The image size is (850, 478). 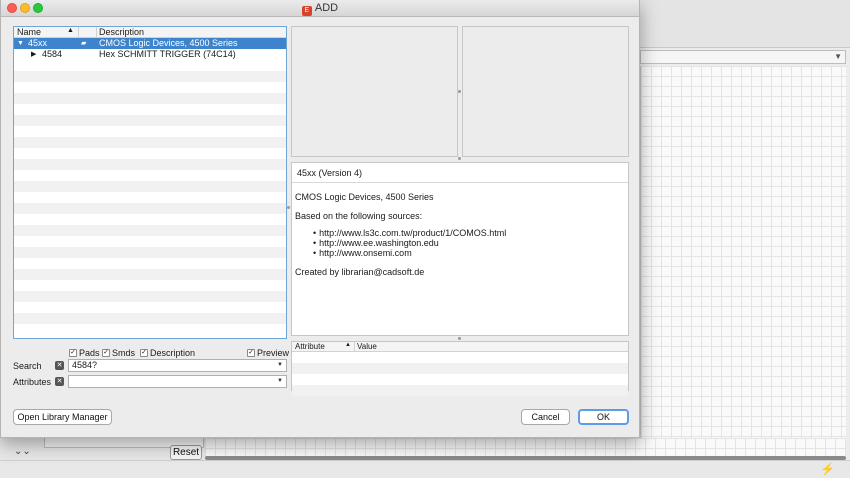 I want to click on cancel-button: Cancel, so click(x=545, y=417).